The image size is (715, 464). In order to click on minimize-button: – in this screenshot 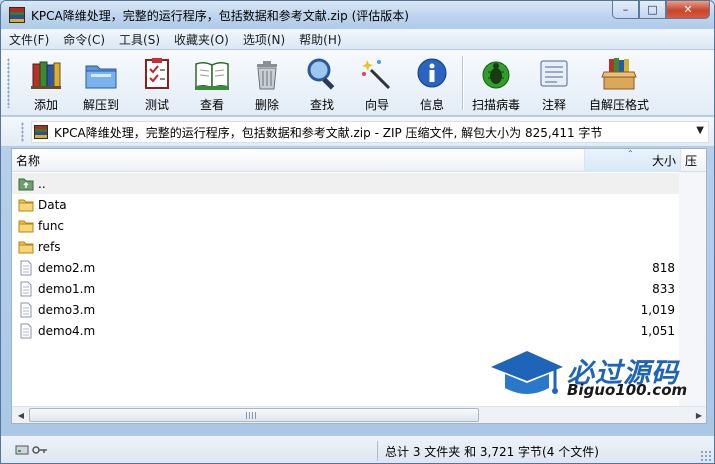, I will do `click(625, 10)`.